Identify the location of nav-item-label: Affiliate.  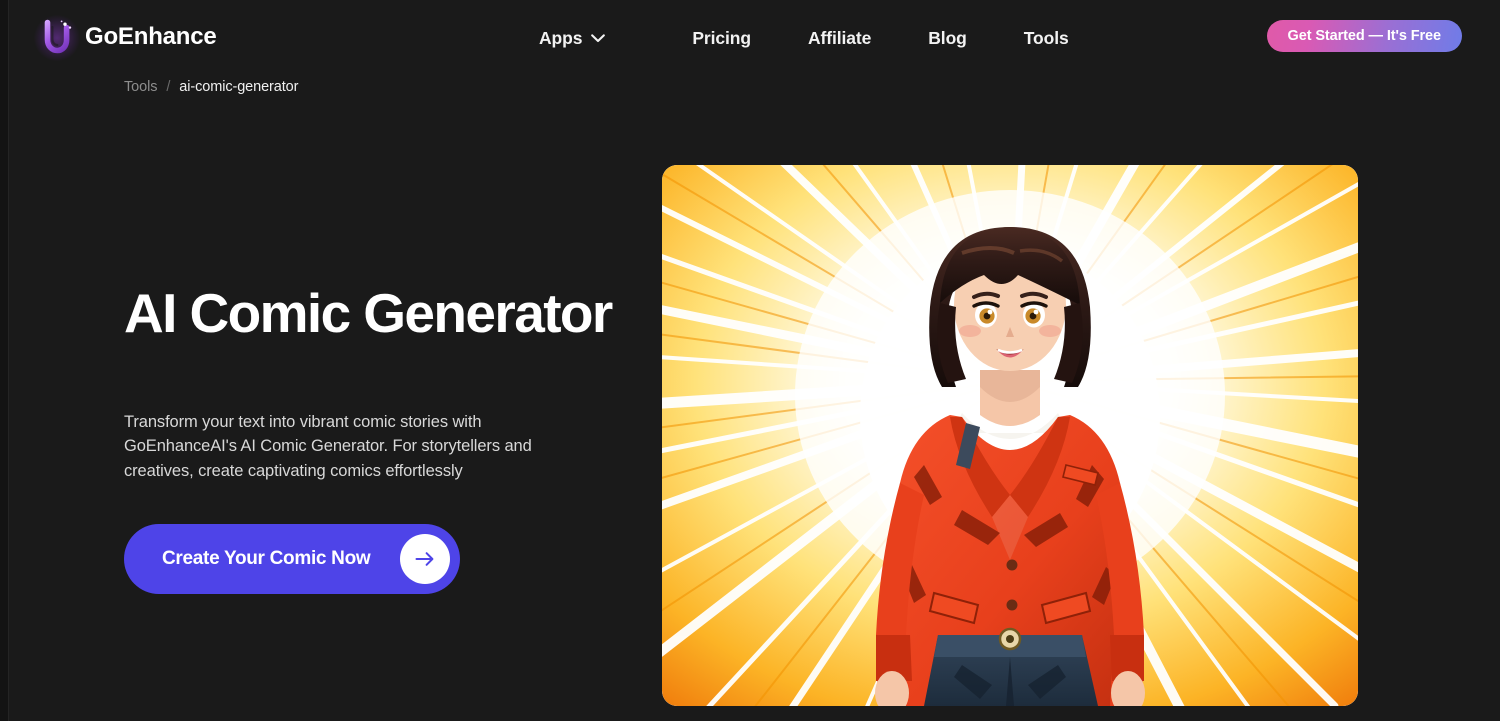
(839, 37).